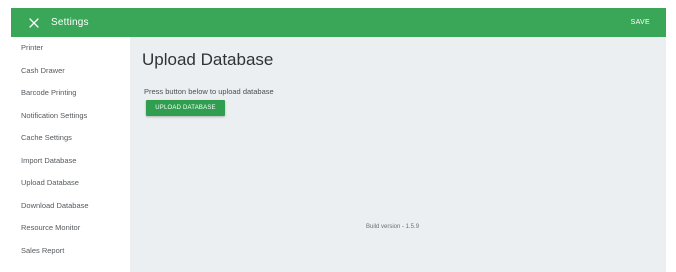 This screenshot has height=272, width=676. What do you see at coordinates (70, 138) in the screenshot?
I see `sidebar-item-cache-settings: Cache Settings` at bounding box center [70, 138].